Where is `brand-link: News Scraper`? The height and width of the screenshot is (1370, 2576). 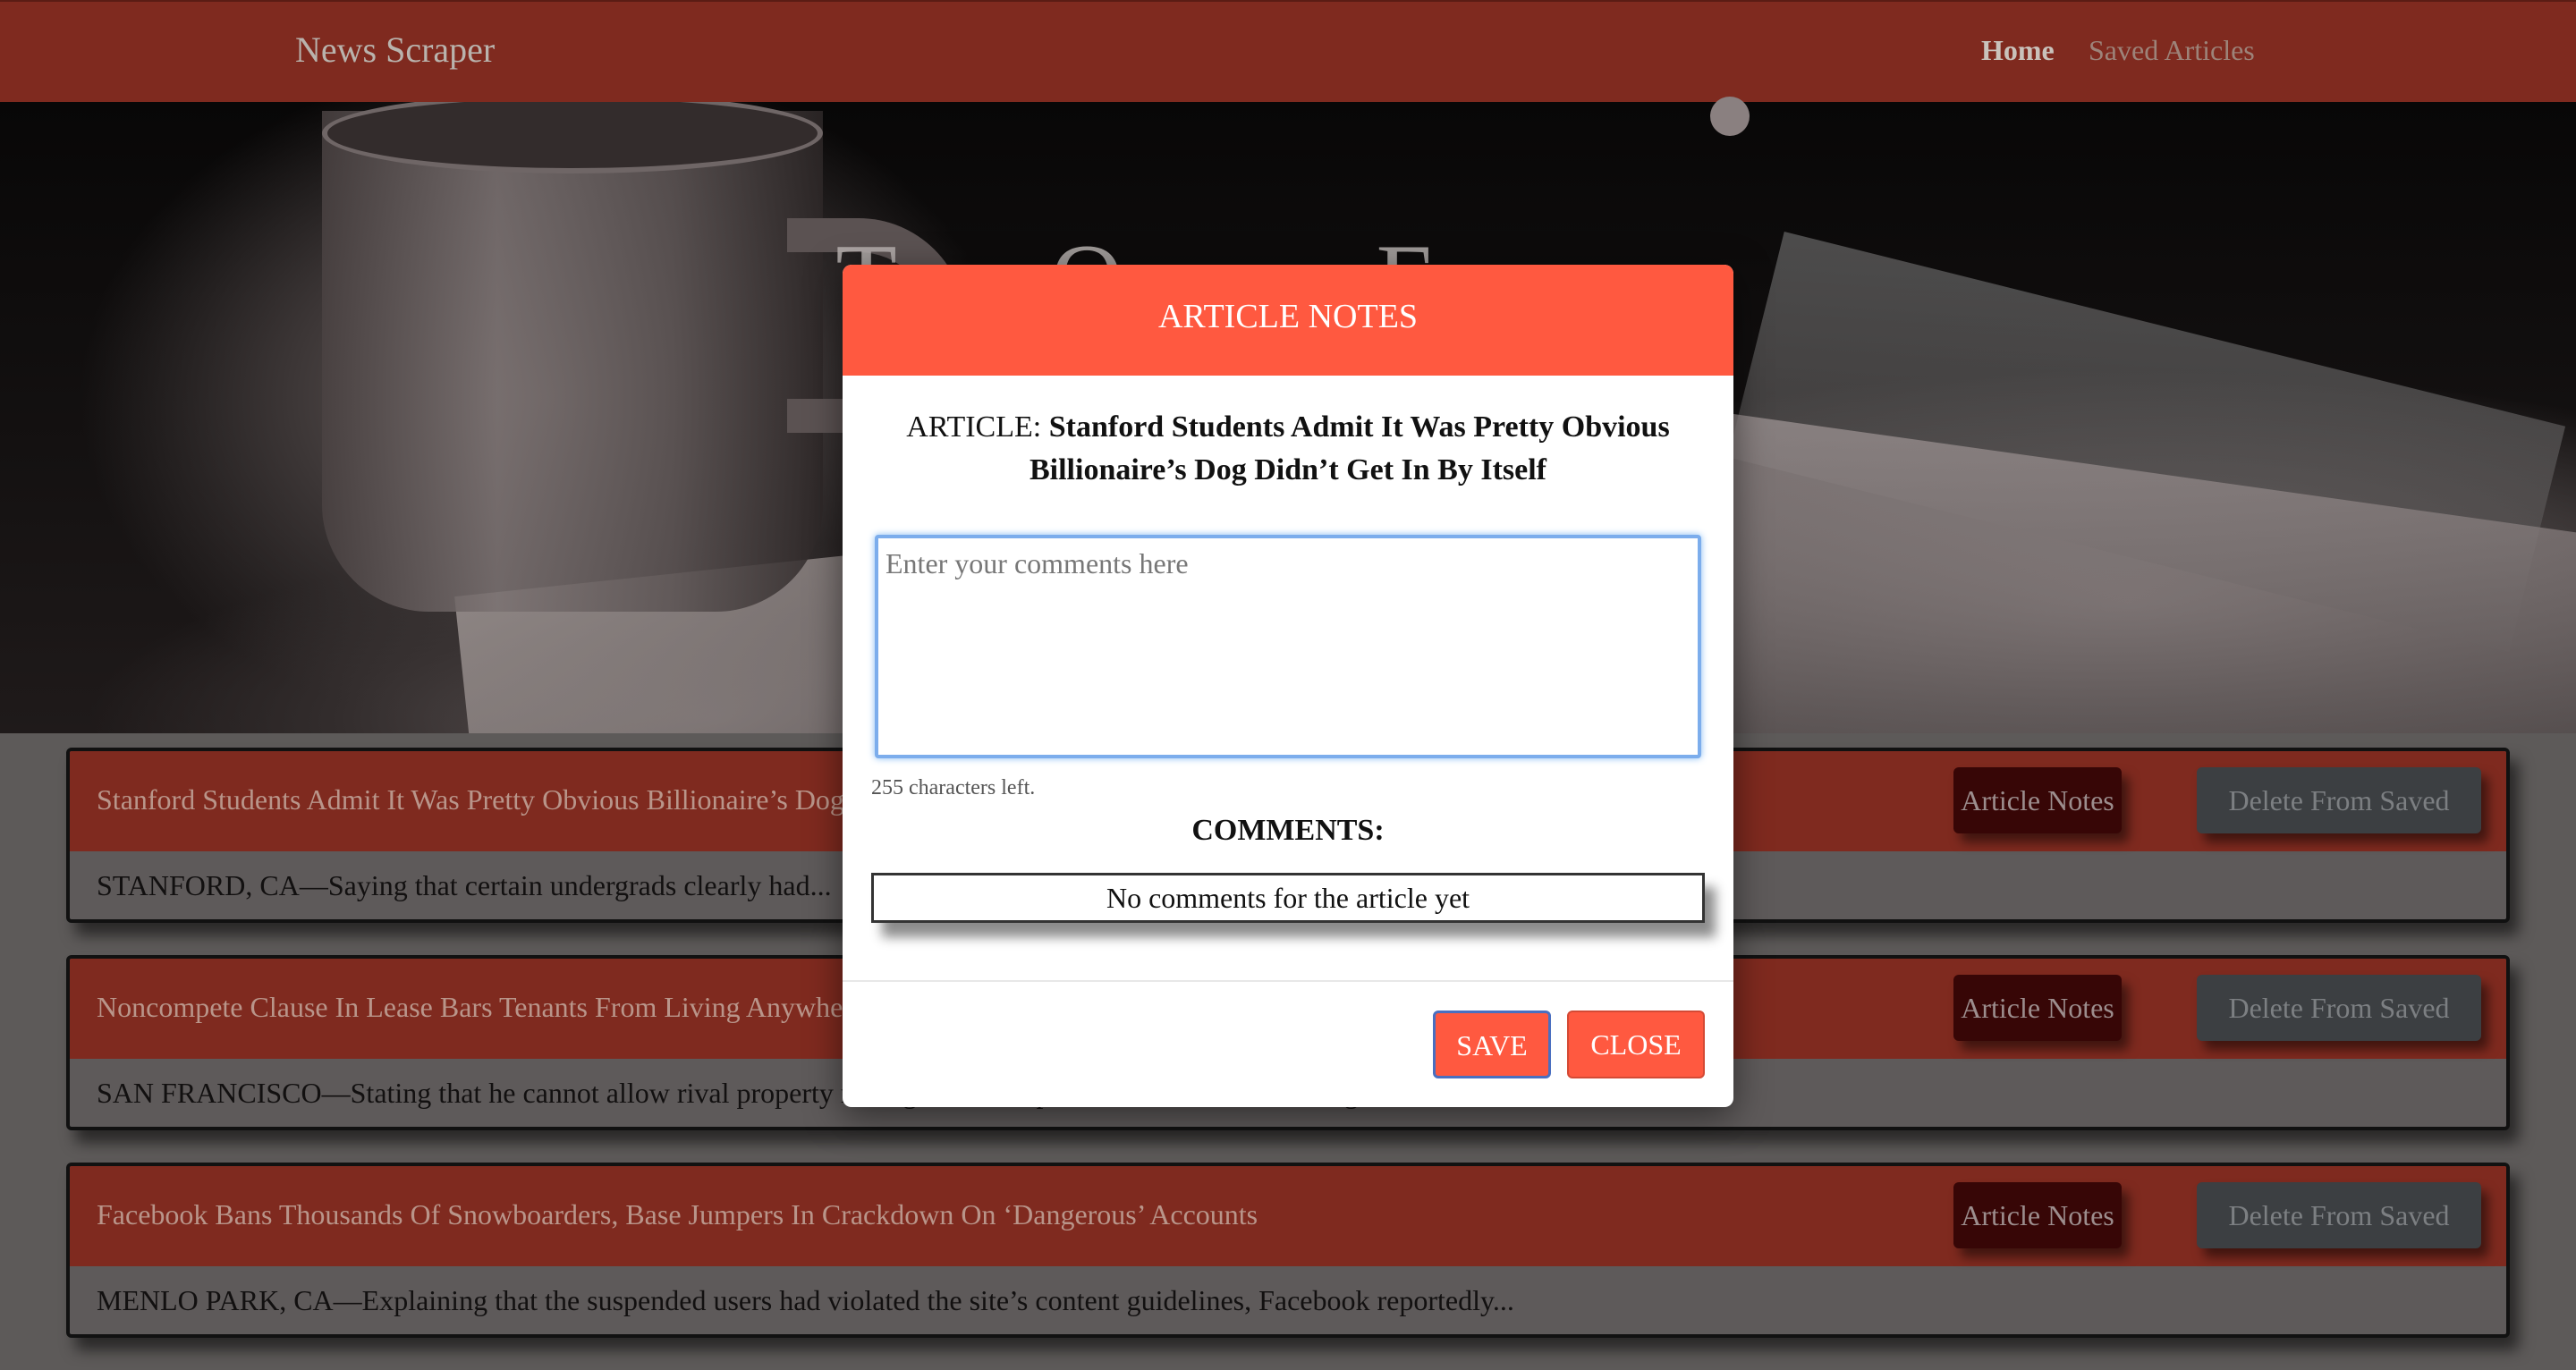
brand-link: News Scraper is located at coordinates (395, 50).